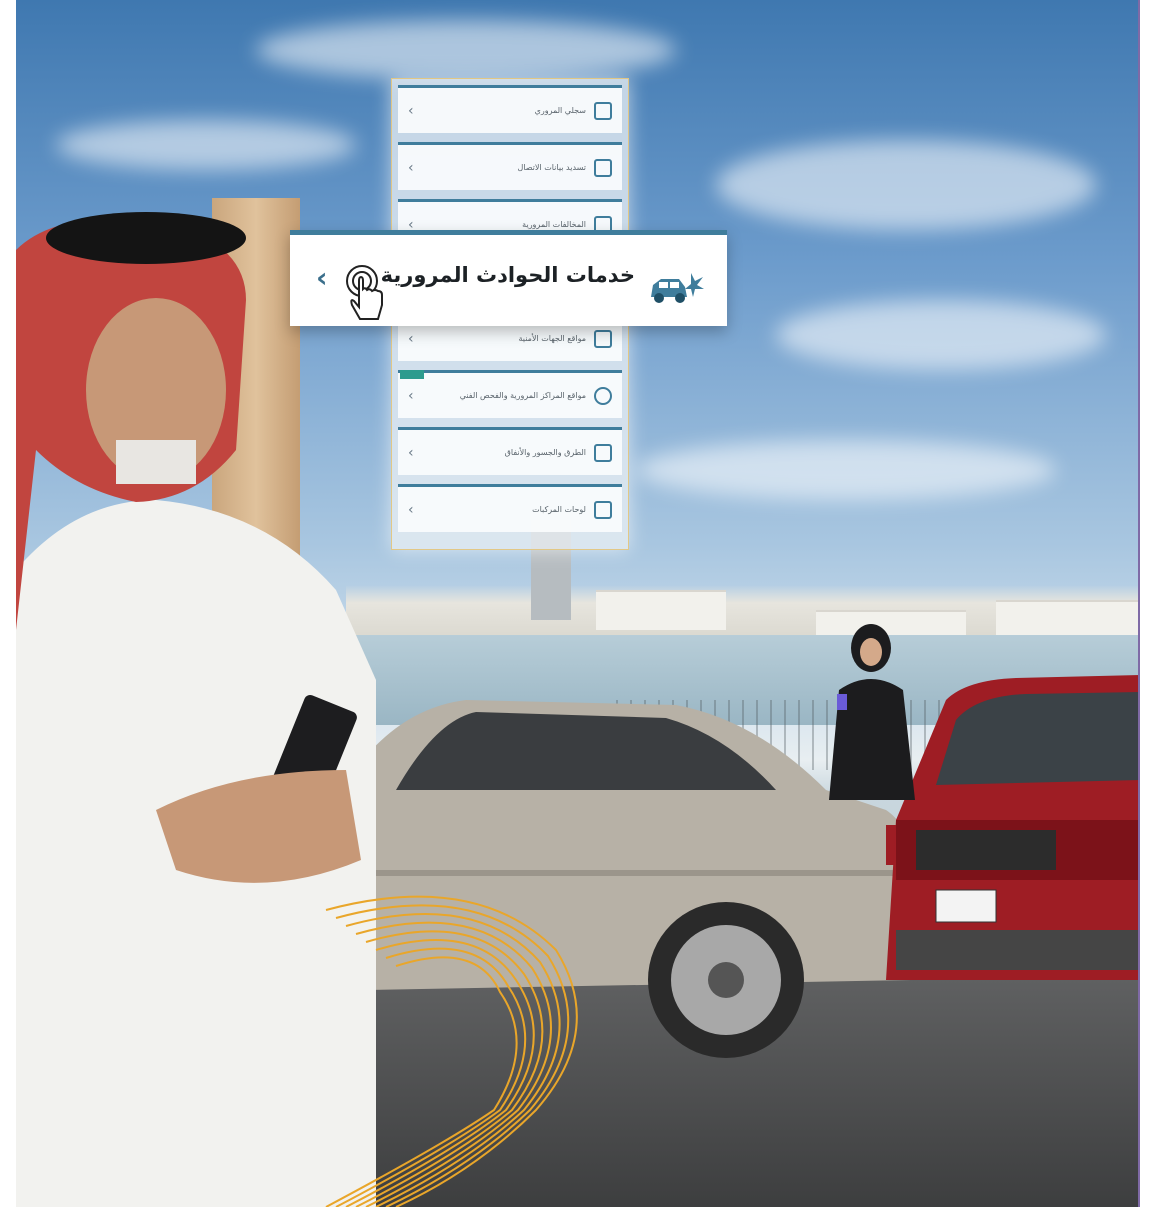 The height and width of the screenshot is (1207, 1166). I want to click on menu-item-label: تسديد بيانات الاتصال, so click(551, 167).